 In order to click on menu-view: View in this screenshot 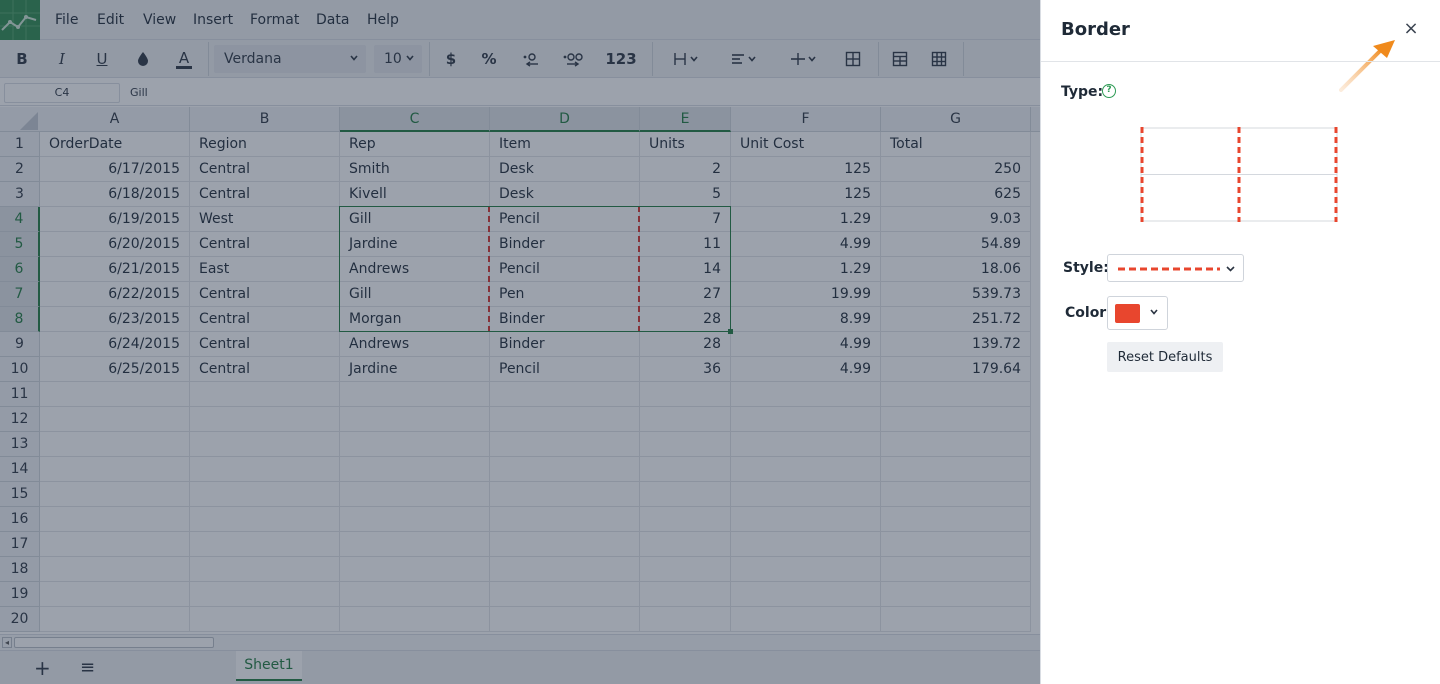, I will do `click(159, 20)`.